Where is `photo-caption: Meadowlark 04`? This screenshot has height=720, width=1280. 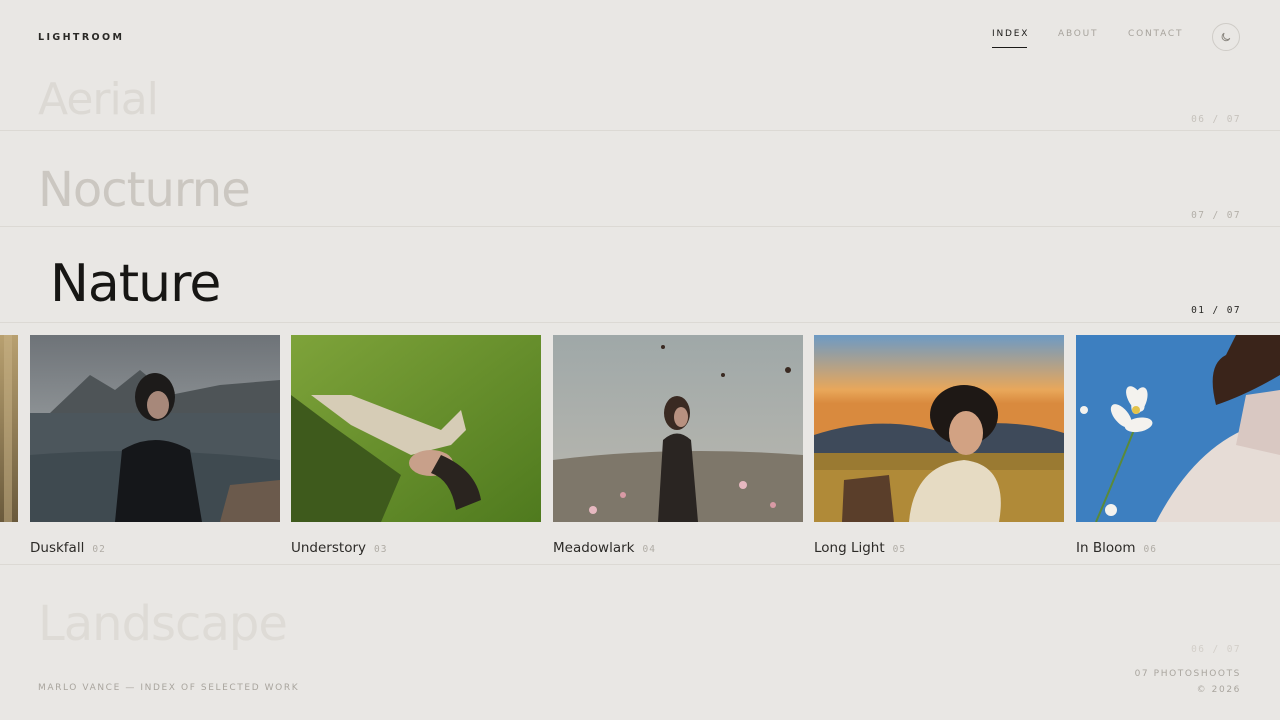 photo-caption: Meadowlark 04 is located at coordinates (604, 546).